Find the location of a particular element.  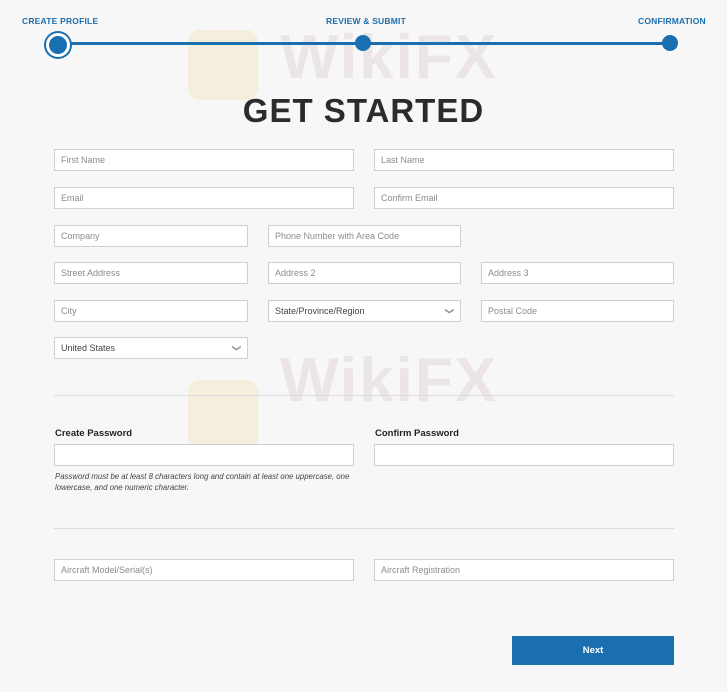

last-name-input is located at coordinates (524, 160).